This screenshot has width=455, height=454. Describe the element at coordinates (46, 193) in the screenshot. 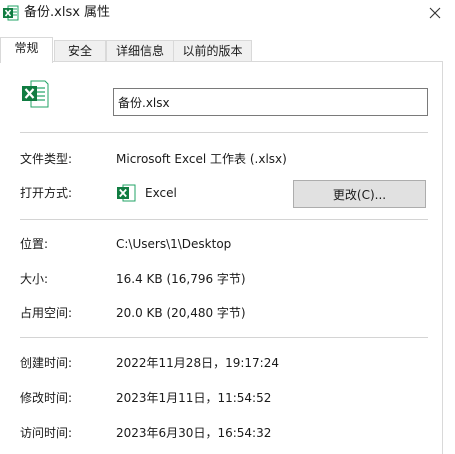

I see `opens-with-label: 打开方式:` at that location.